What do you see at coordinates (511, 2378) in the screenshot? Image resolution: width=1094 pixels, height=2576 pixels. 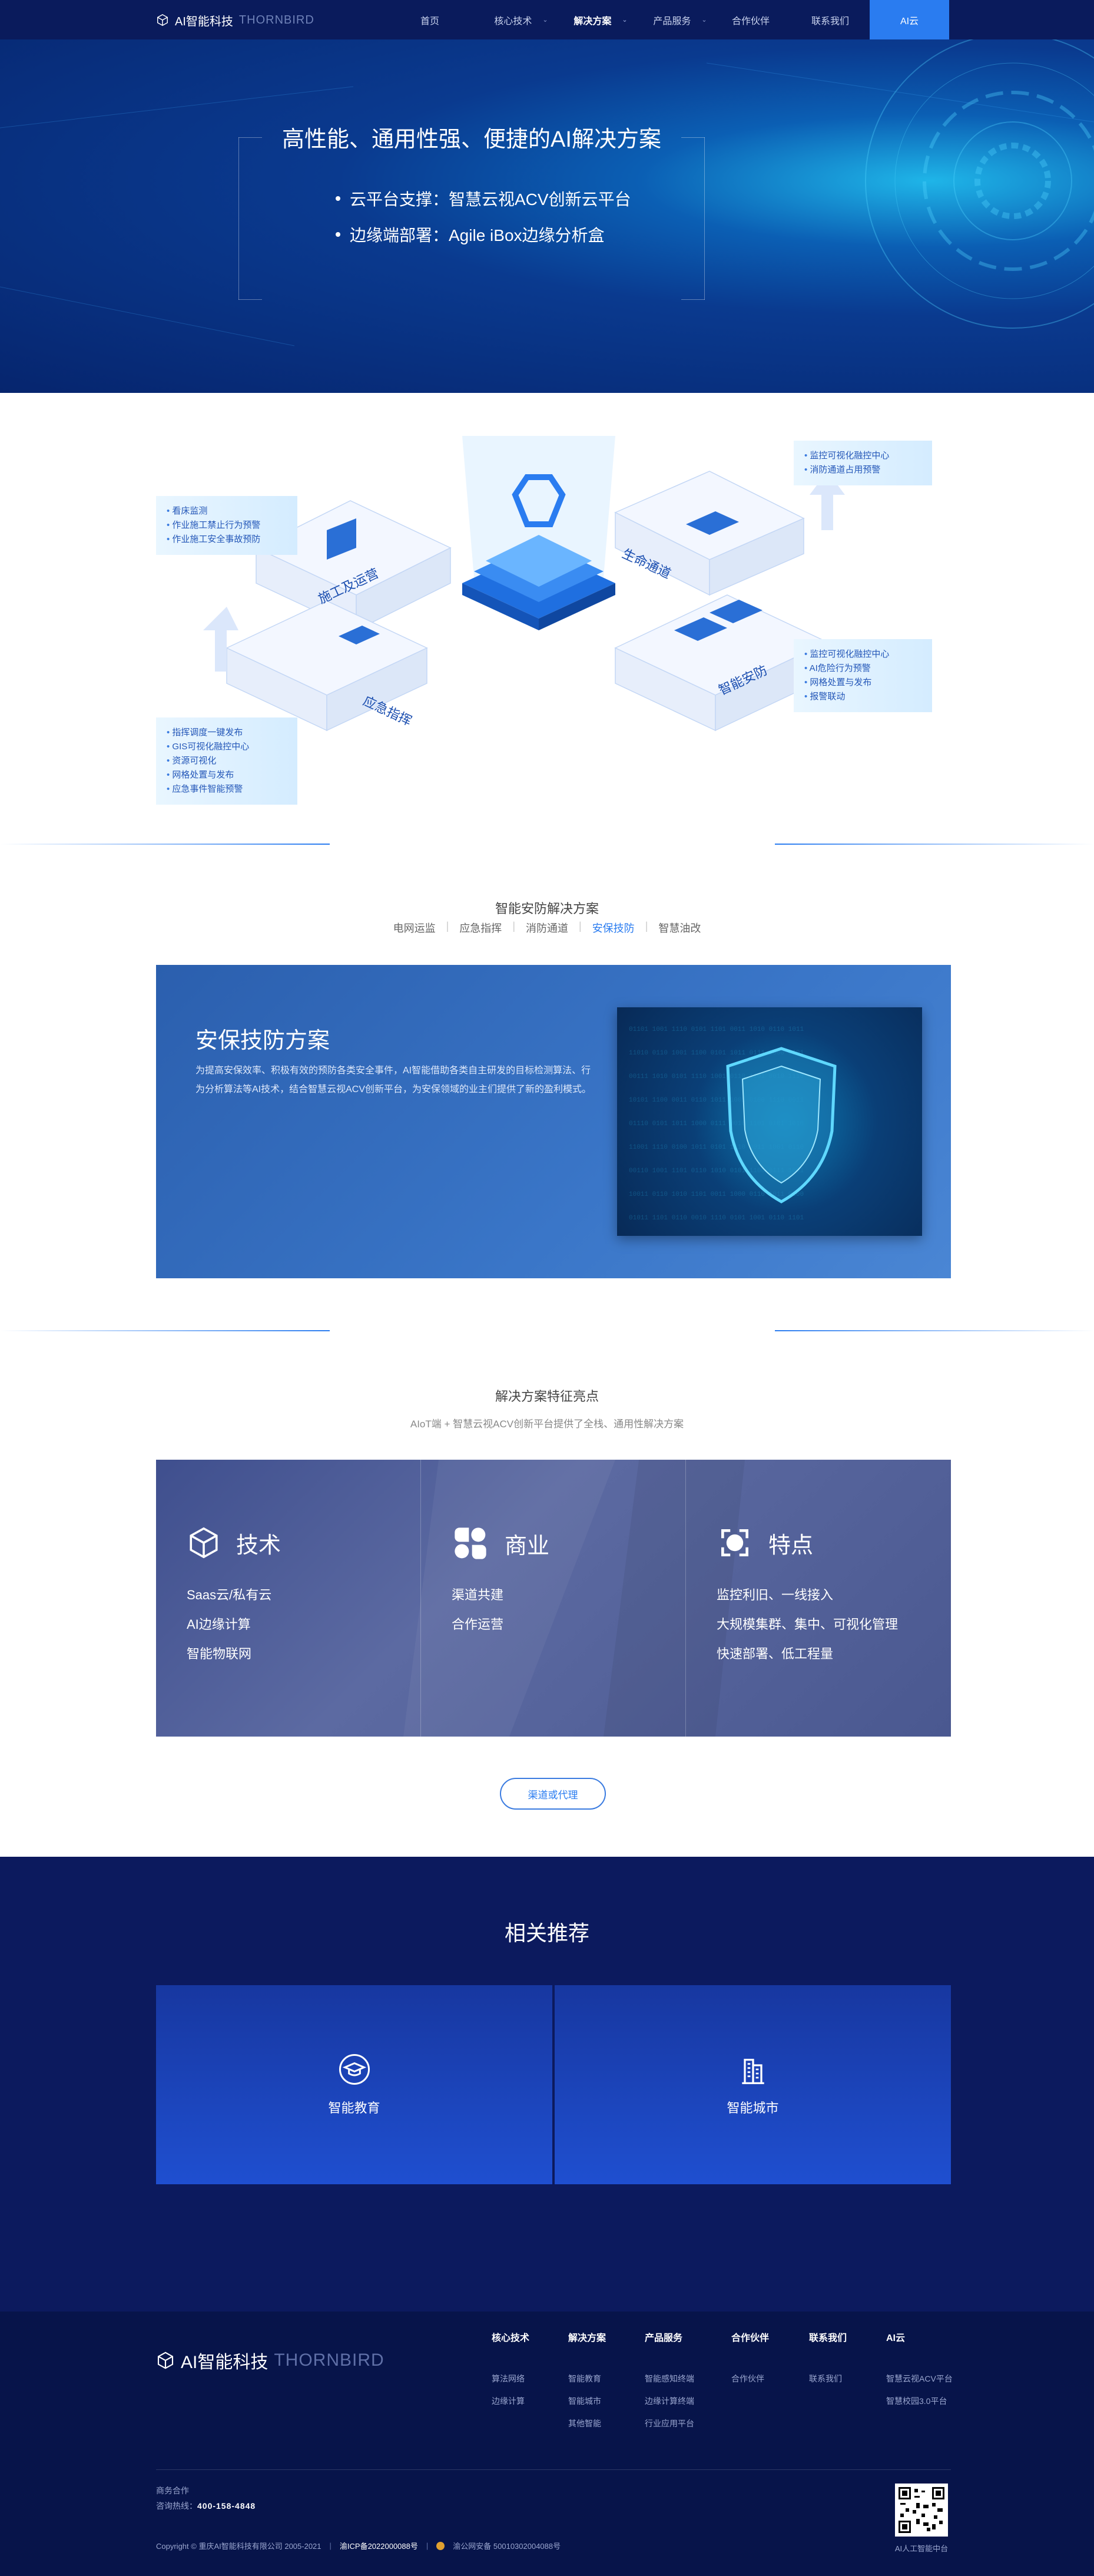 I see `footer-link: 算法网络` at bounding box center [511, 2378].